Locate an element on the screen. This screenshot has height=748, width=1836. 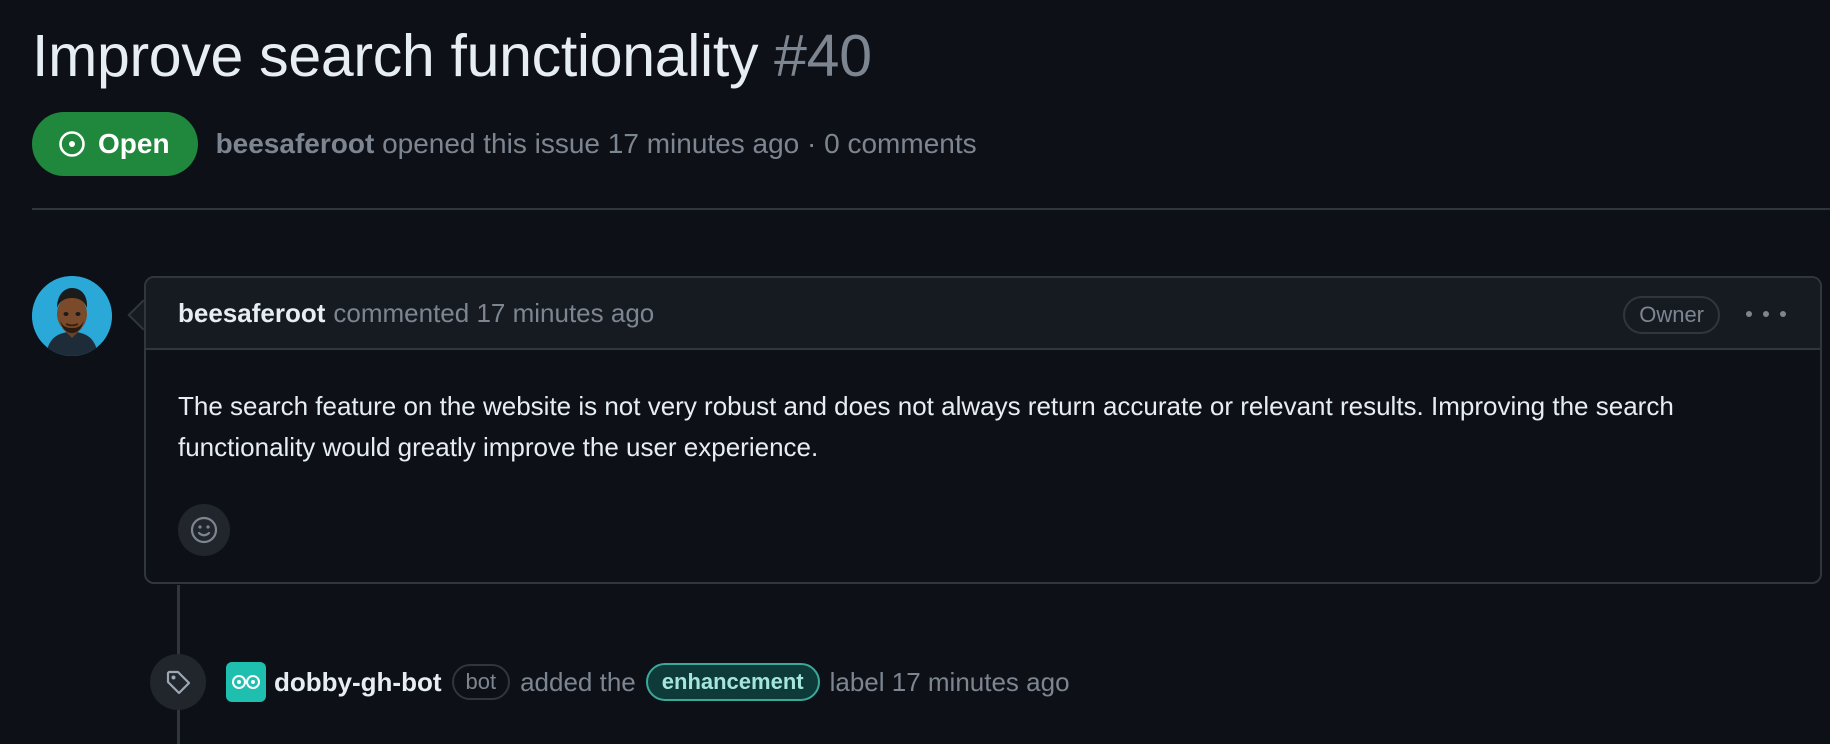
state-label: Open is located at coordinates (134, 143).